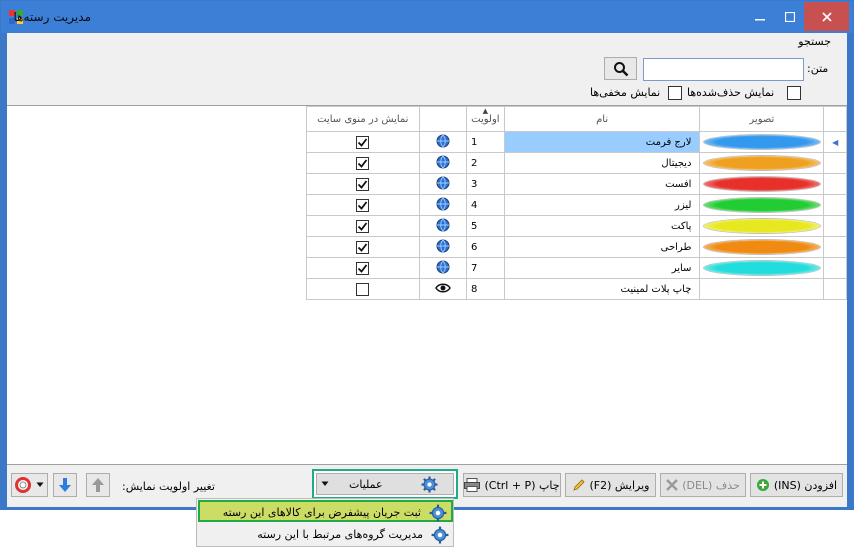 Image resolution: width=854 pixels, height=548 pixels. I want to click on table-row: 5 پاکت, so click(576, 226).